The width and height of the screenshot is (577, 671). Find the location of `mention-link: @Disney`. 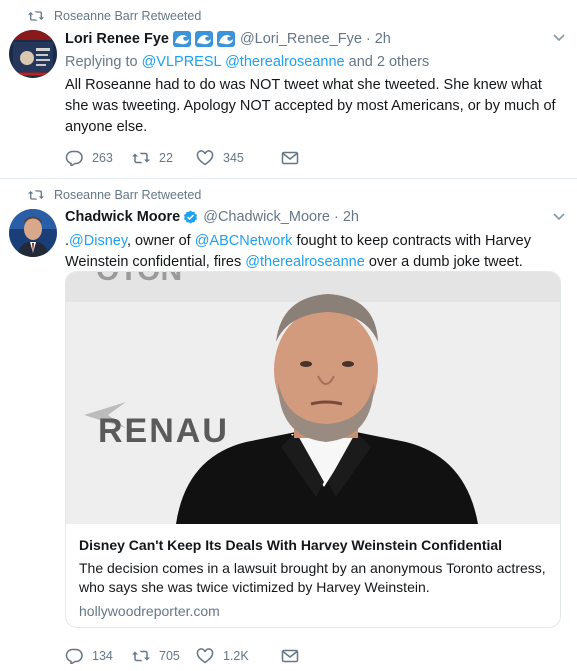

mention-link: @Disney is located at coordinates (98, 241).